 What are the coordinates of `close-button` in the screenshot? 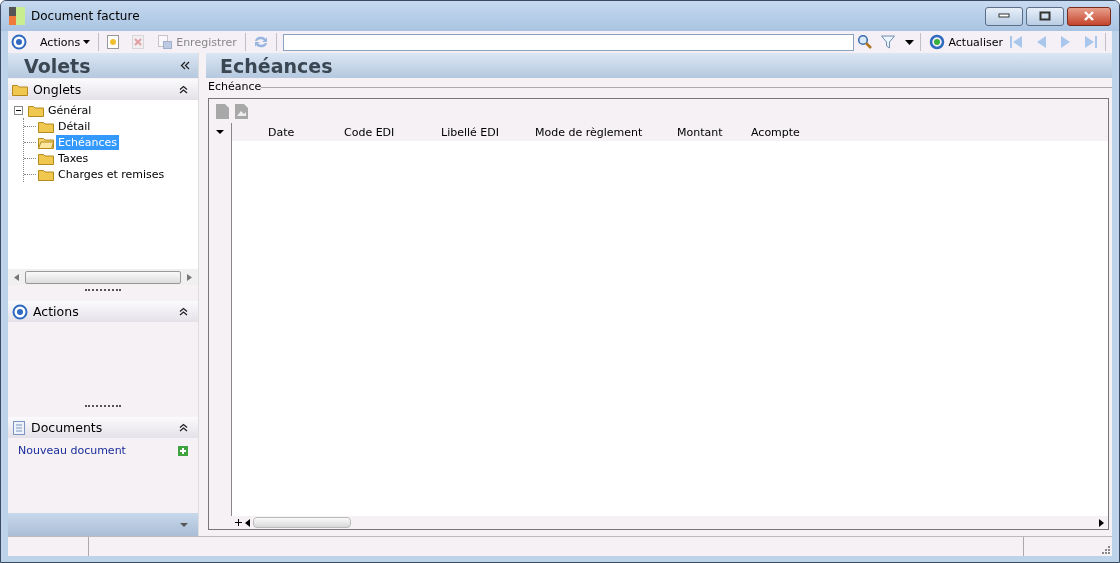 It's located at (1089, 16).